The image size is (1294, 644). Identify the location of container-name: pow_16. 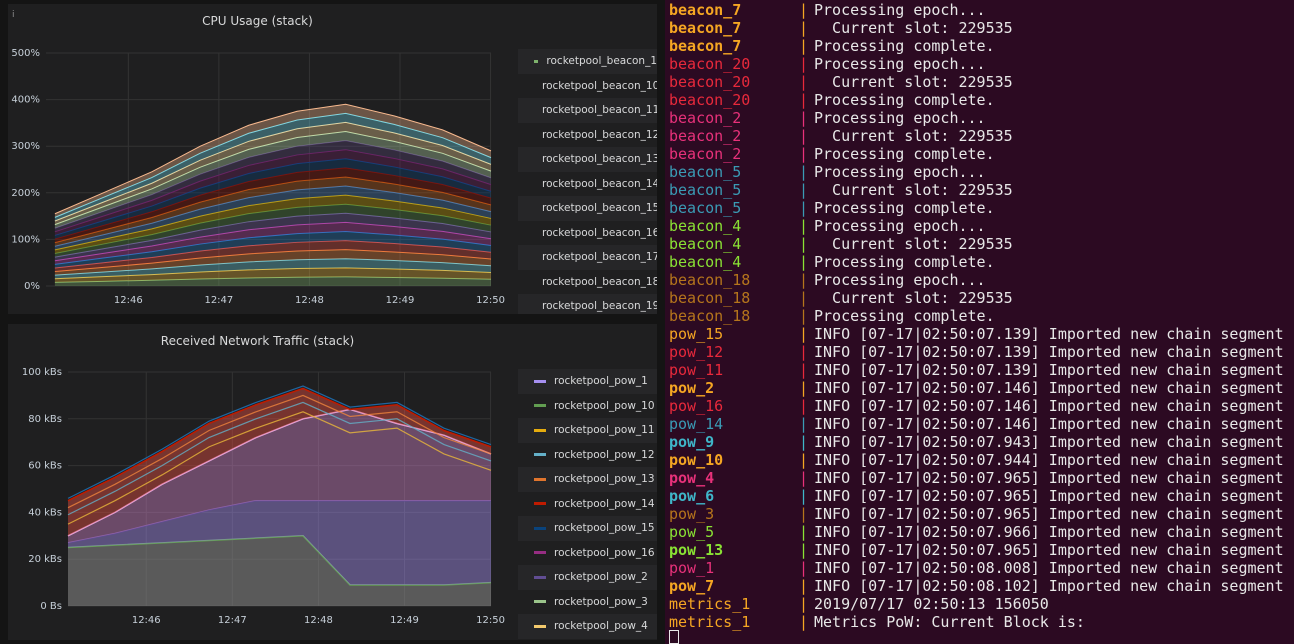
(696, 406).